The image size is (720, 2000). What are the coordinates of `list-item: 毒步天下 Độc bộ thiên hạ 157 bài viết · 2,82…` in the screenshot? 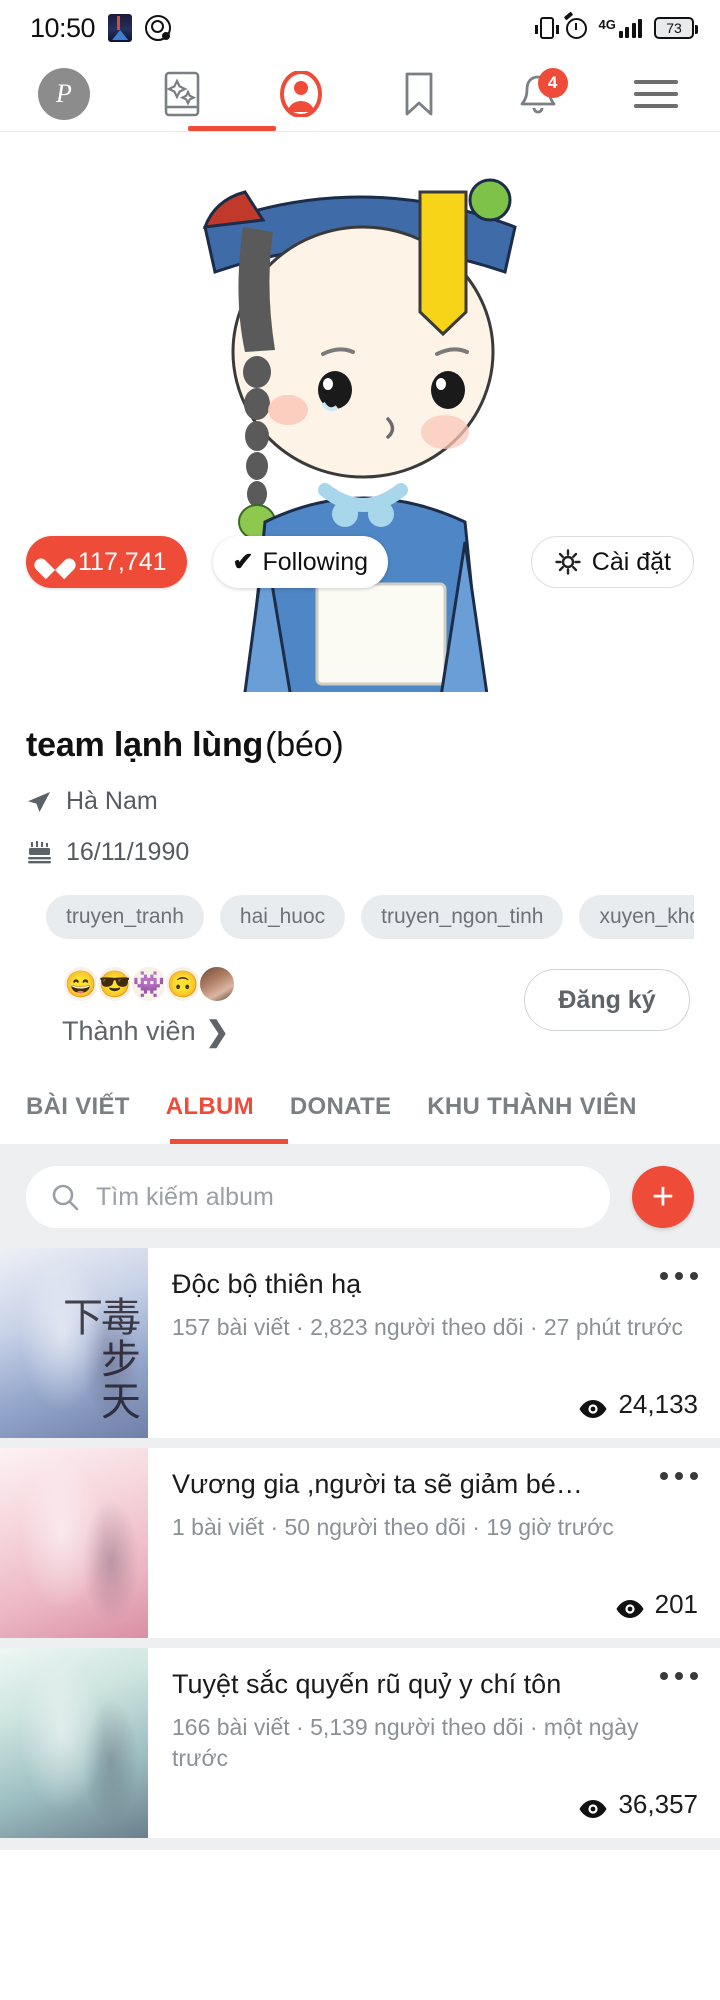 It's located at (360, 1343).